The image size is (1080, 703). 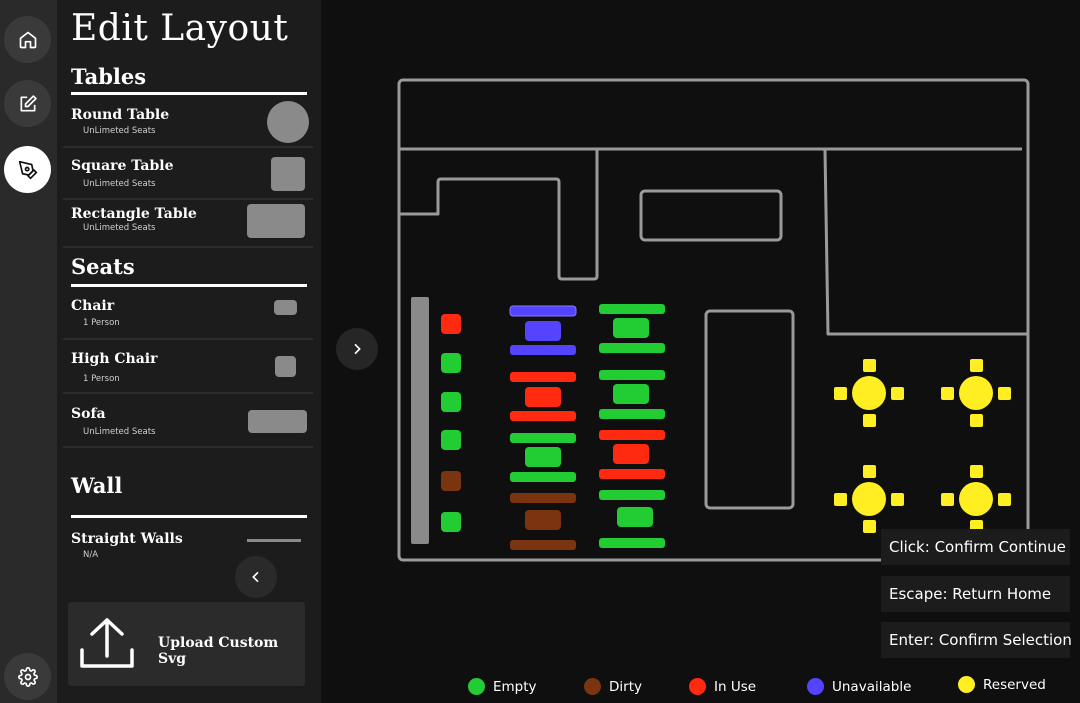 What do you see at coordinates (276, 221) in the screenshot?
I see `rectangle-table-shape` at bounding box center [276, 221].